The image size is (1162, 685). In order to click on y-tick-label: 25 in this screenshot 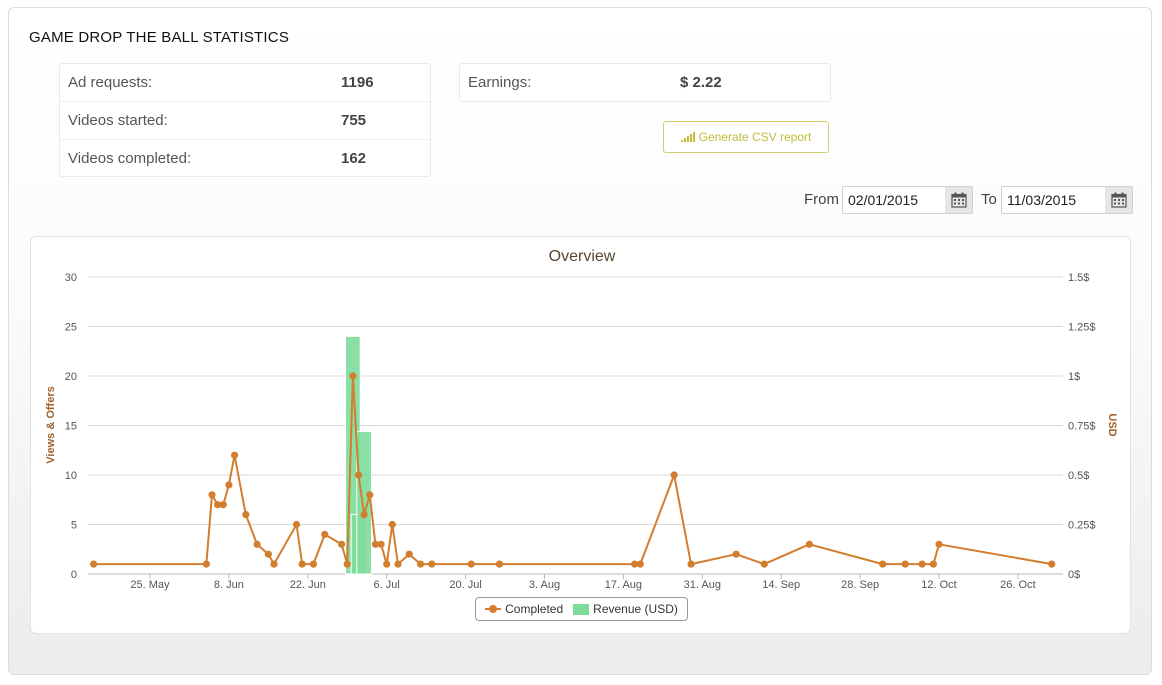, I will do `click(71, 328)`.